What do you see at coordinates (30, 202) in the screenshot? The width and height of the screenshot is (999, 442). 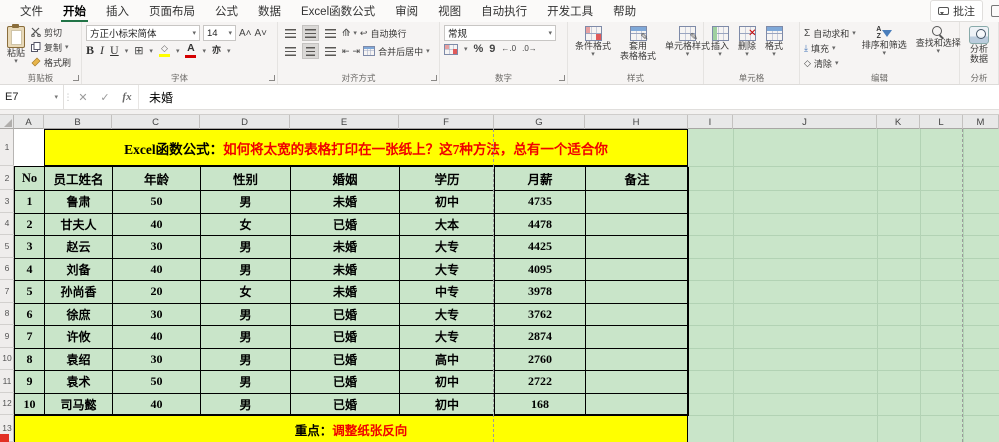 I see `cell-A3: 1` at bounding box center [30, 202].